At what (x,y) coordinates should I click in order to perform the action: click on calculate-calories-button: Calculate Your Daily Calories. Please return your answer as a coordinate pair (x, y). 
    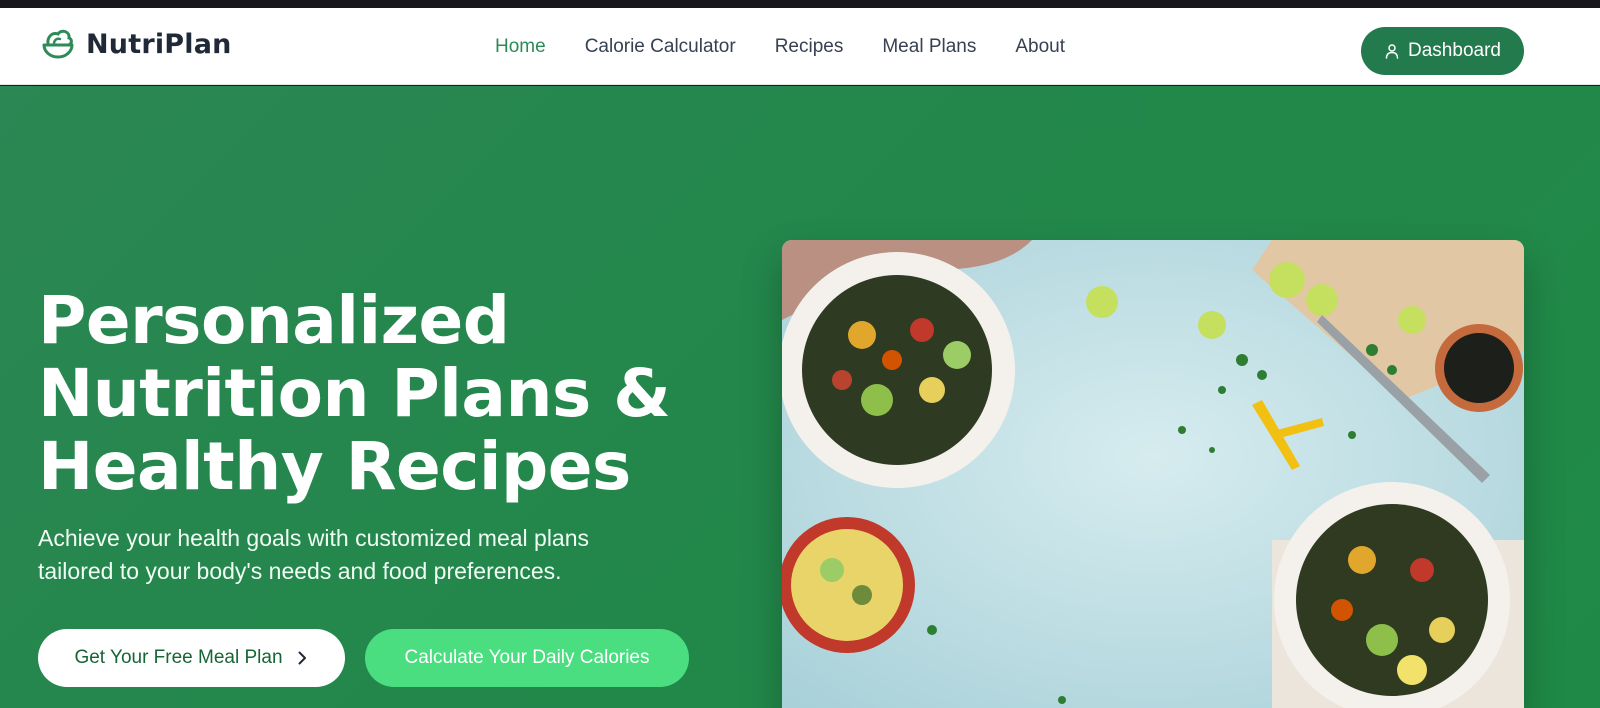
    Looking at the image, I should click on (527, 658).